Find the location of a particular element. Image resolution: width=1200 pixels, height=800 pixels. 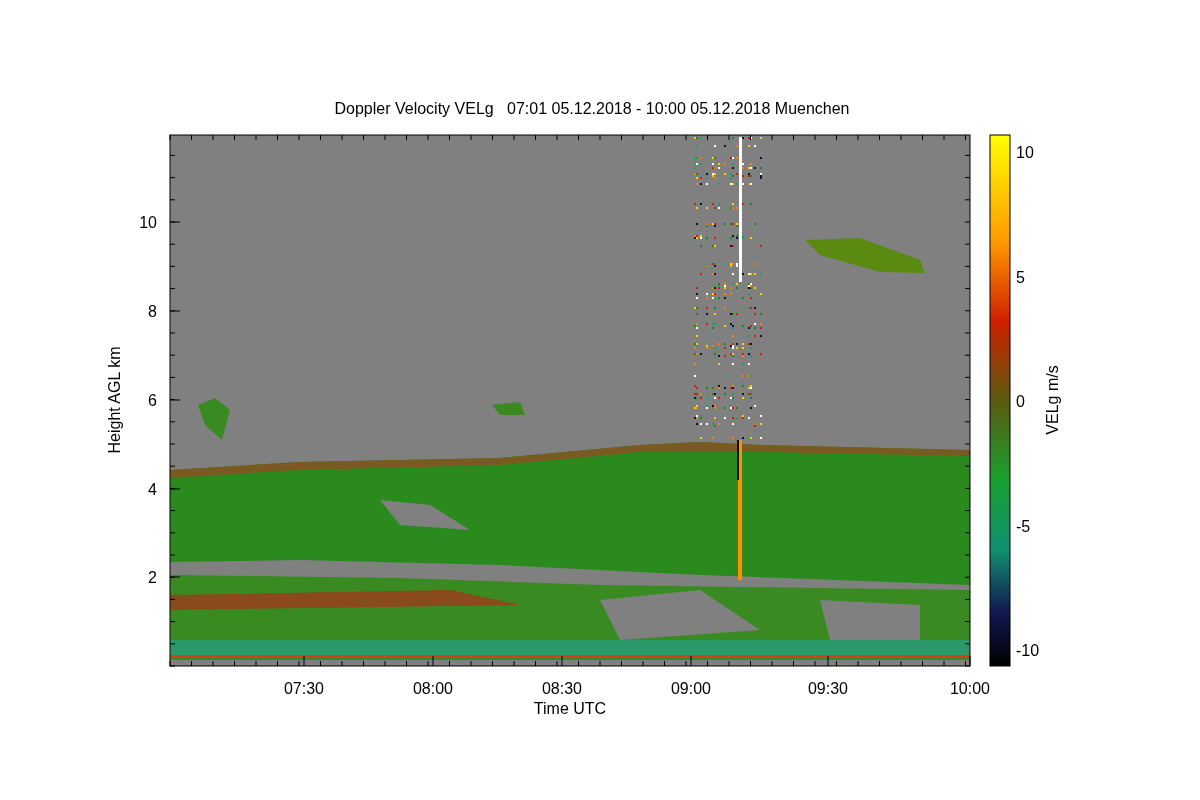

x-tick-label: 09:30 is located at coordinates (828, 688).